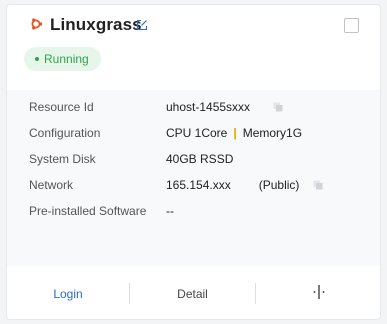  I want to click on row-network: Network 165.154.xxx (Public), so click(193, 185).